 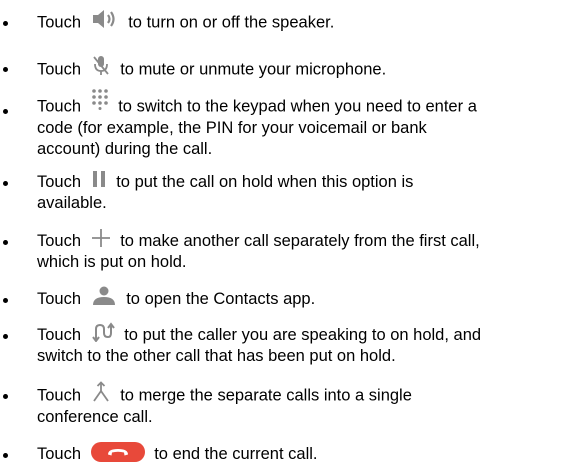 I want to click on list-item-text: Touch to mute or unmute your microphone., so click(x=307, y=69).